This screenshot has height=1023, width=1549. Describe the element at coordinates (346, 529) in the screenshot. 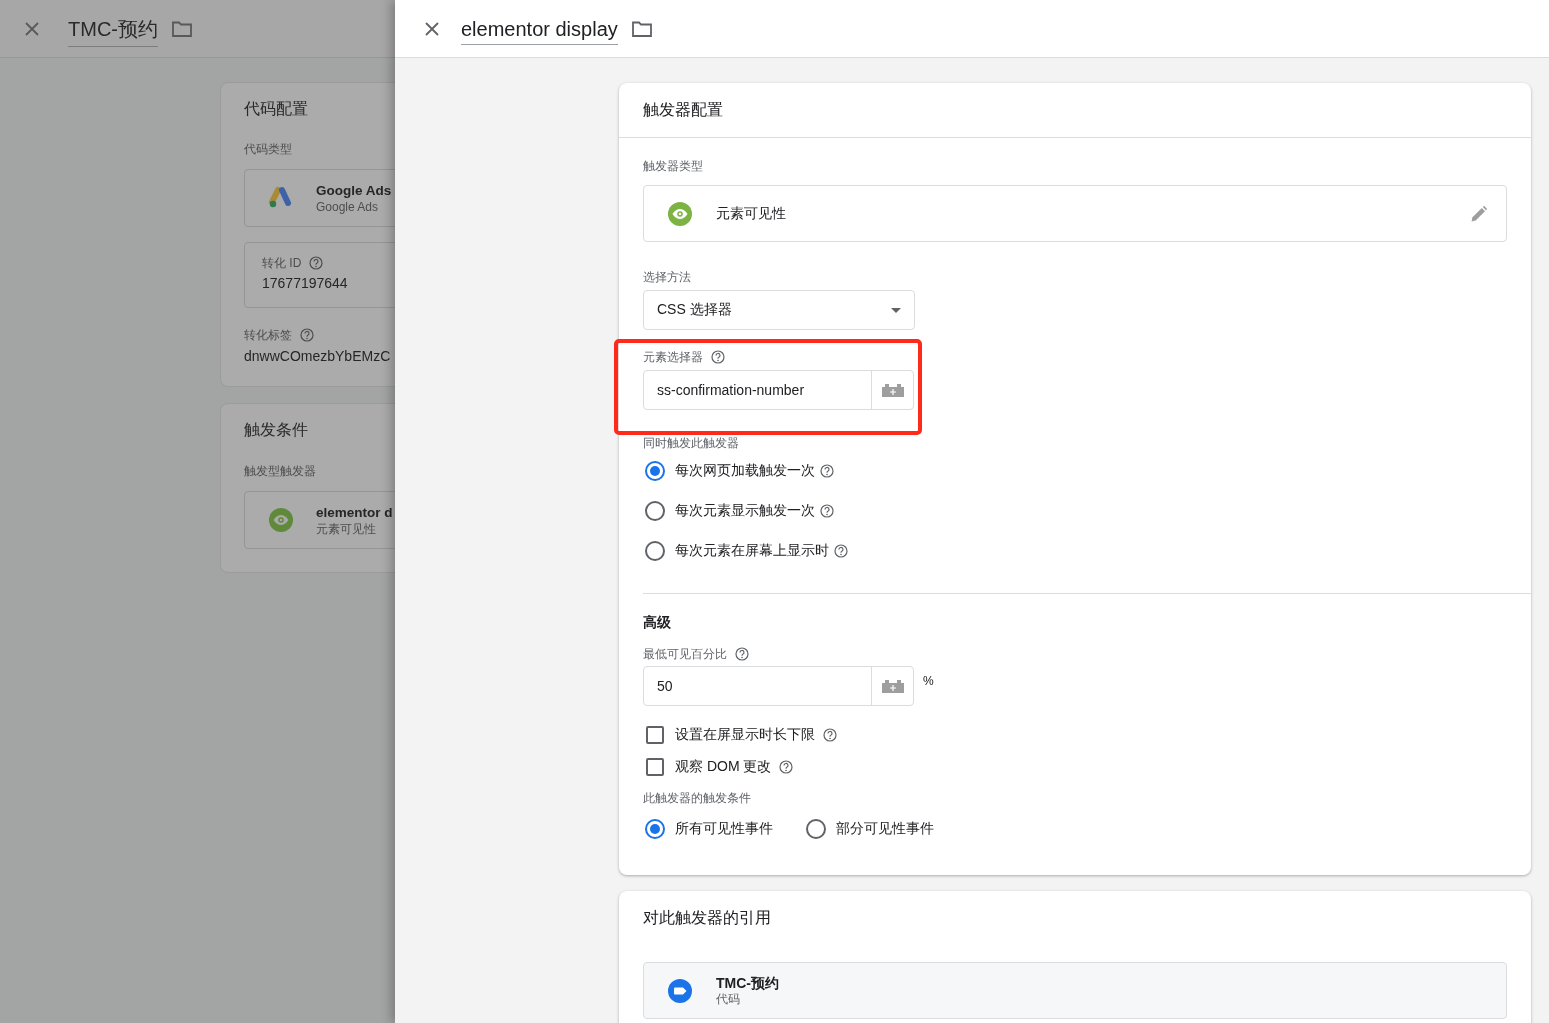

I see `trigger-subtitle: 元素可见性` at that location.